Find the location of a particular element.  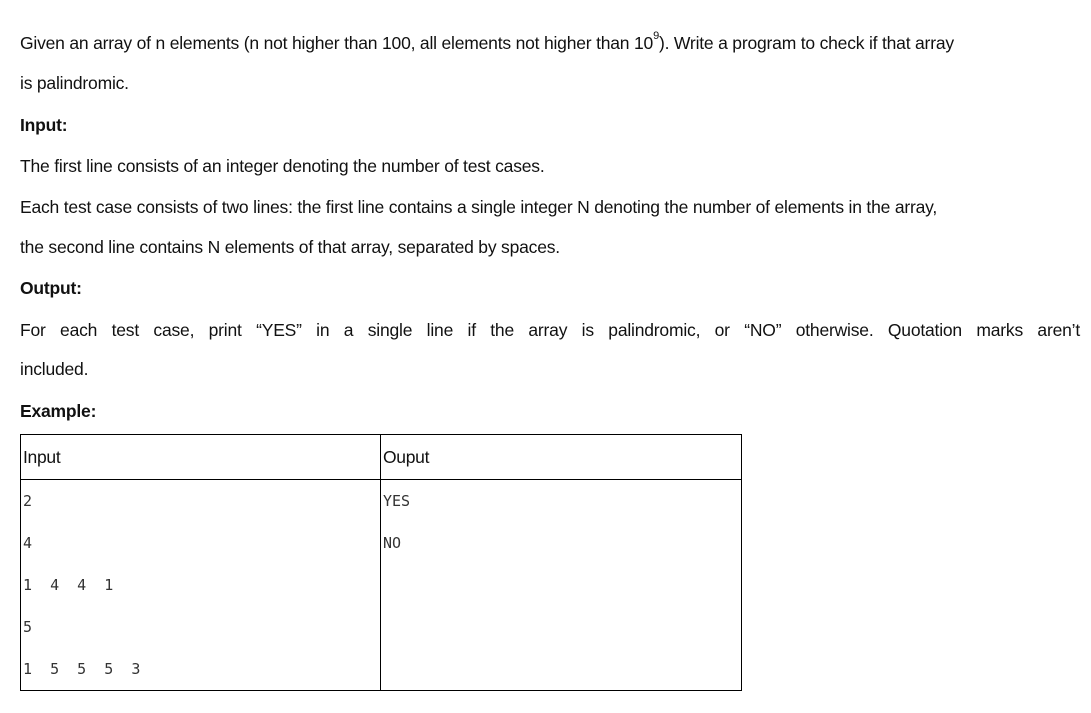

input-cell: 1 5 5 5 3 is located at coordinates (200, 669).